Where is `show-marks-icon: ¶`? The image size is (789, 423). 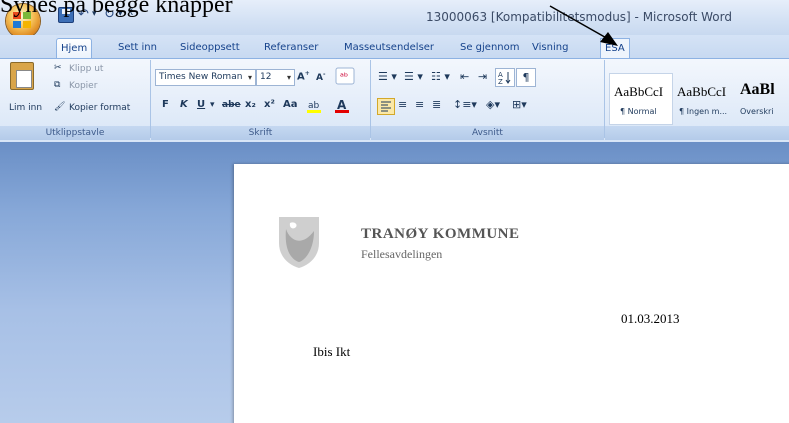
show-marks-icon: ¶ is located at coordinates (526, 77).